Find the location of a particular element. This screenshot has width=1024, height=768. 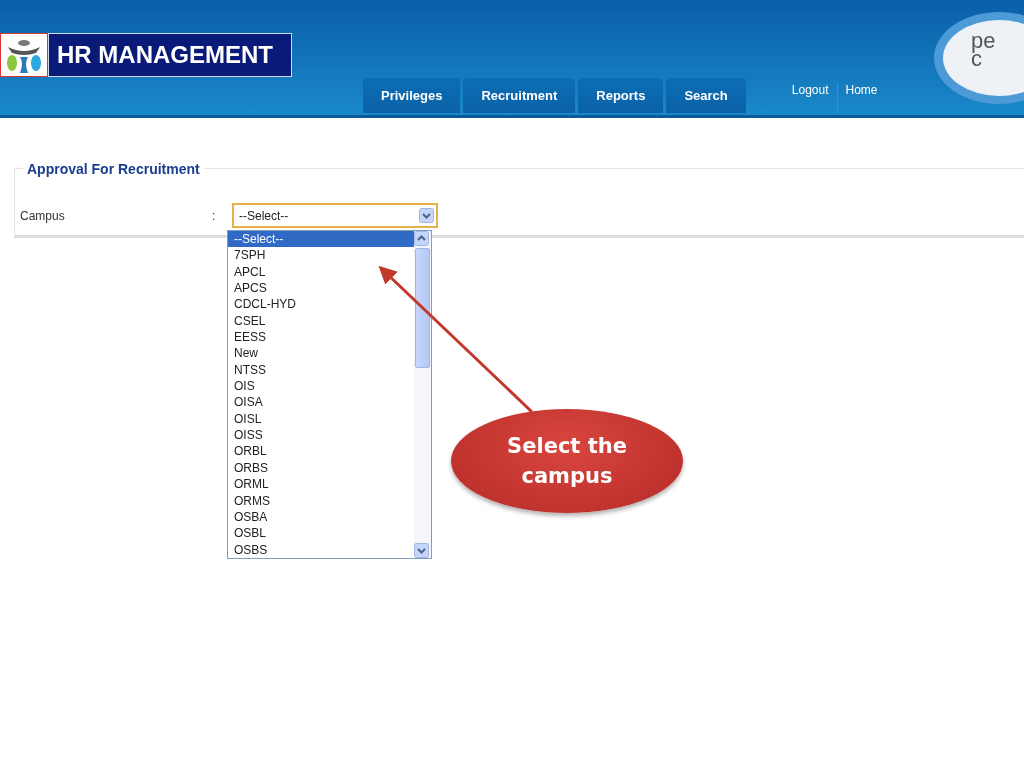

campus-select: --Select-- is located at coordinates (335, 215).